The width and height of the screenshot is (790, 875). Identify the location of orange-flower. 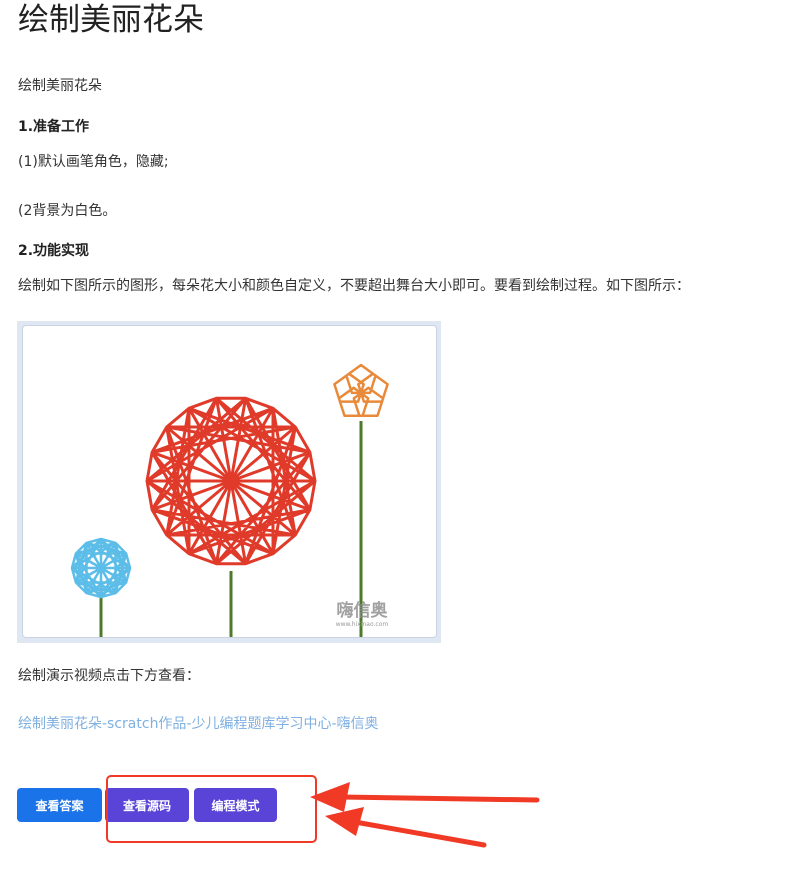
(361, 390).